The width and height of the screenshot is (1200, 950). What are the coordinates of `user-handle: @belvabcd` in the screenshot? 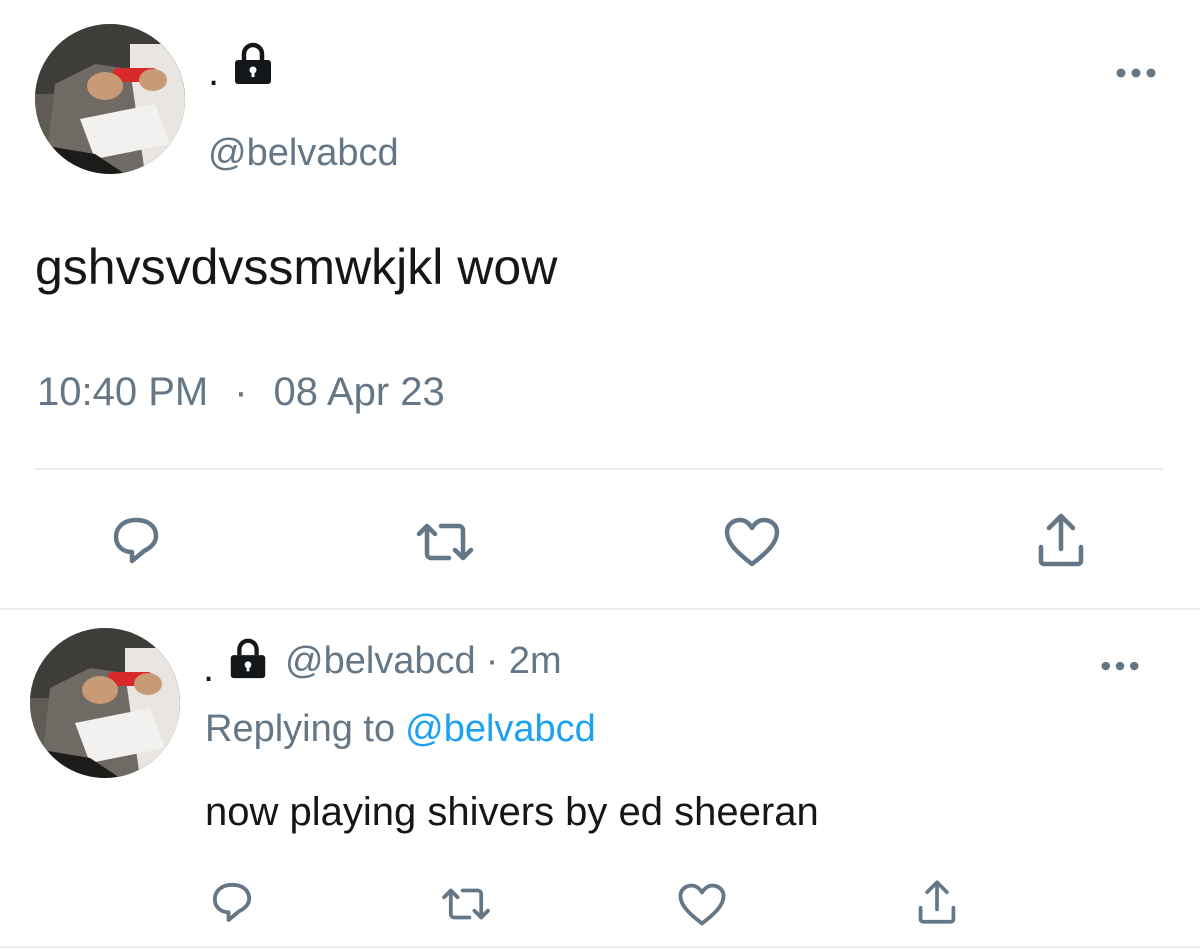 It's located at (303, 153).